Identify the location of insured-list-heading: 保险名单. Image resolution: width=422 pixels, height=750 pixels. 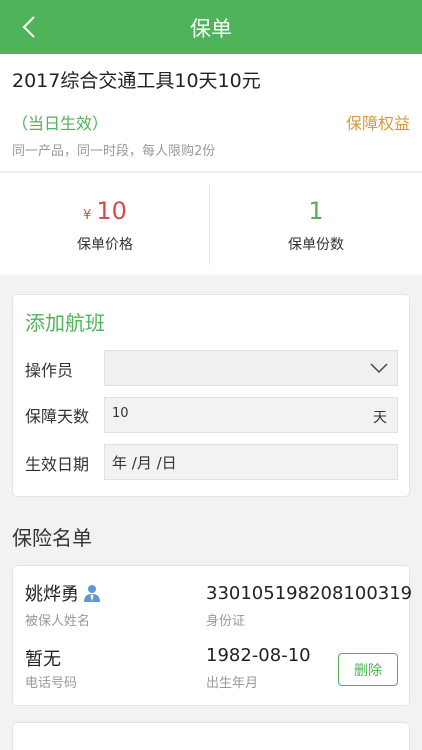
(52, 538).